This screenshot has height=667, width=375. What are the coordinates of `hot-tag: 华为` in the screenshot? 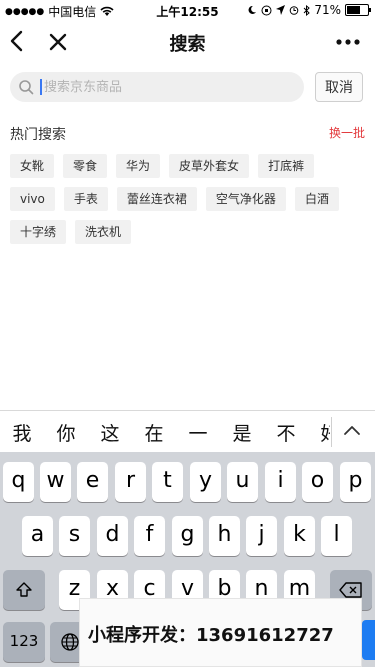 It's located at (138, 166).